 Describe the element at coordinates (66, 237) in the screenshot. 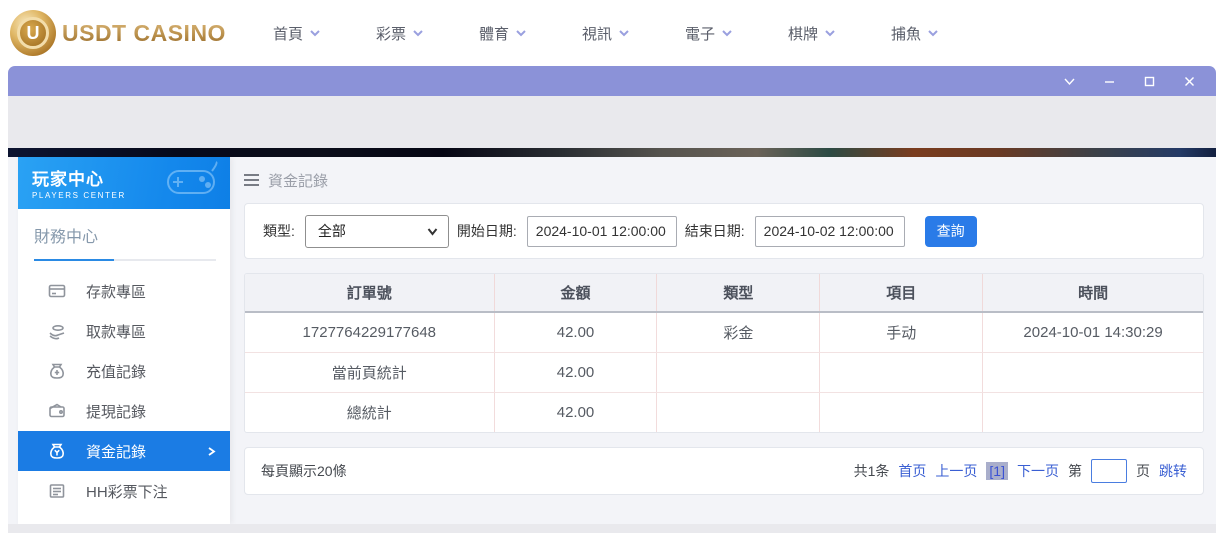

I see `finance-center-label: 財務中心` at that location.